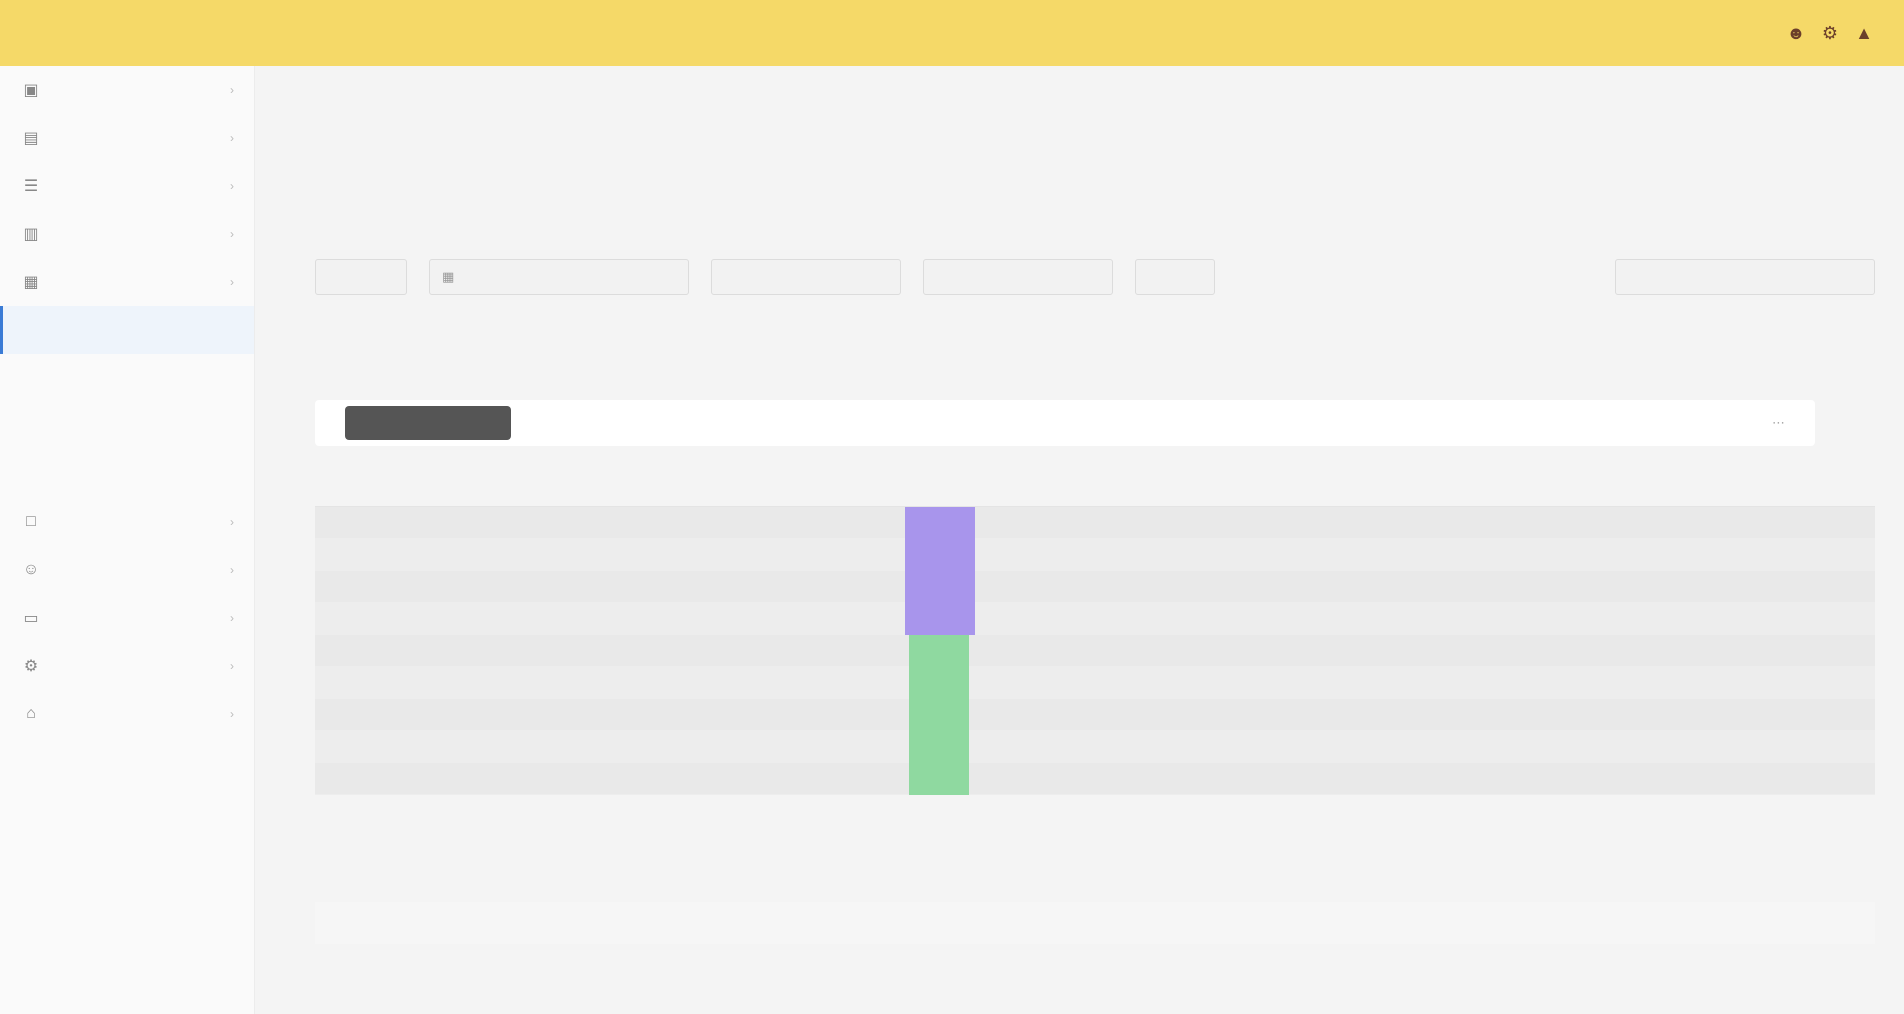 This screenshot has height=1014, width=1904. Describe the element at coordinates (31, 282) in the screenshot. I see `grid-icon: ▦` at that location.